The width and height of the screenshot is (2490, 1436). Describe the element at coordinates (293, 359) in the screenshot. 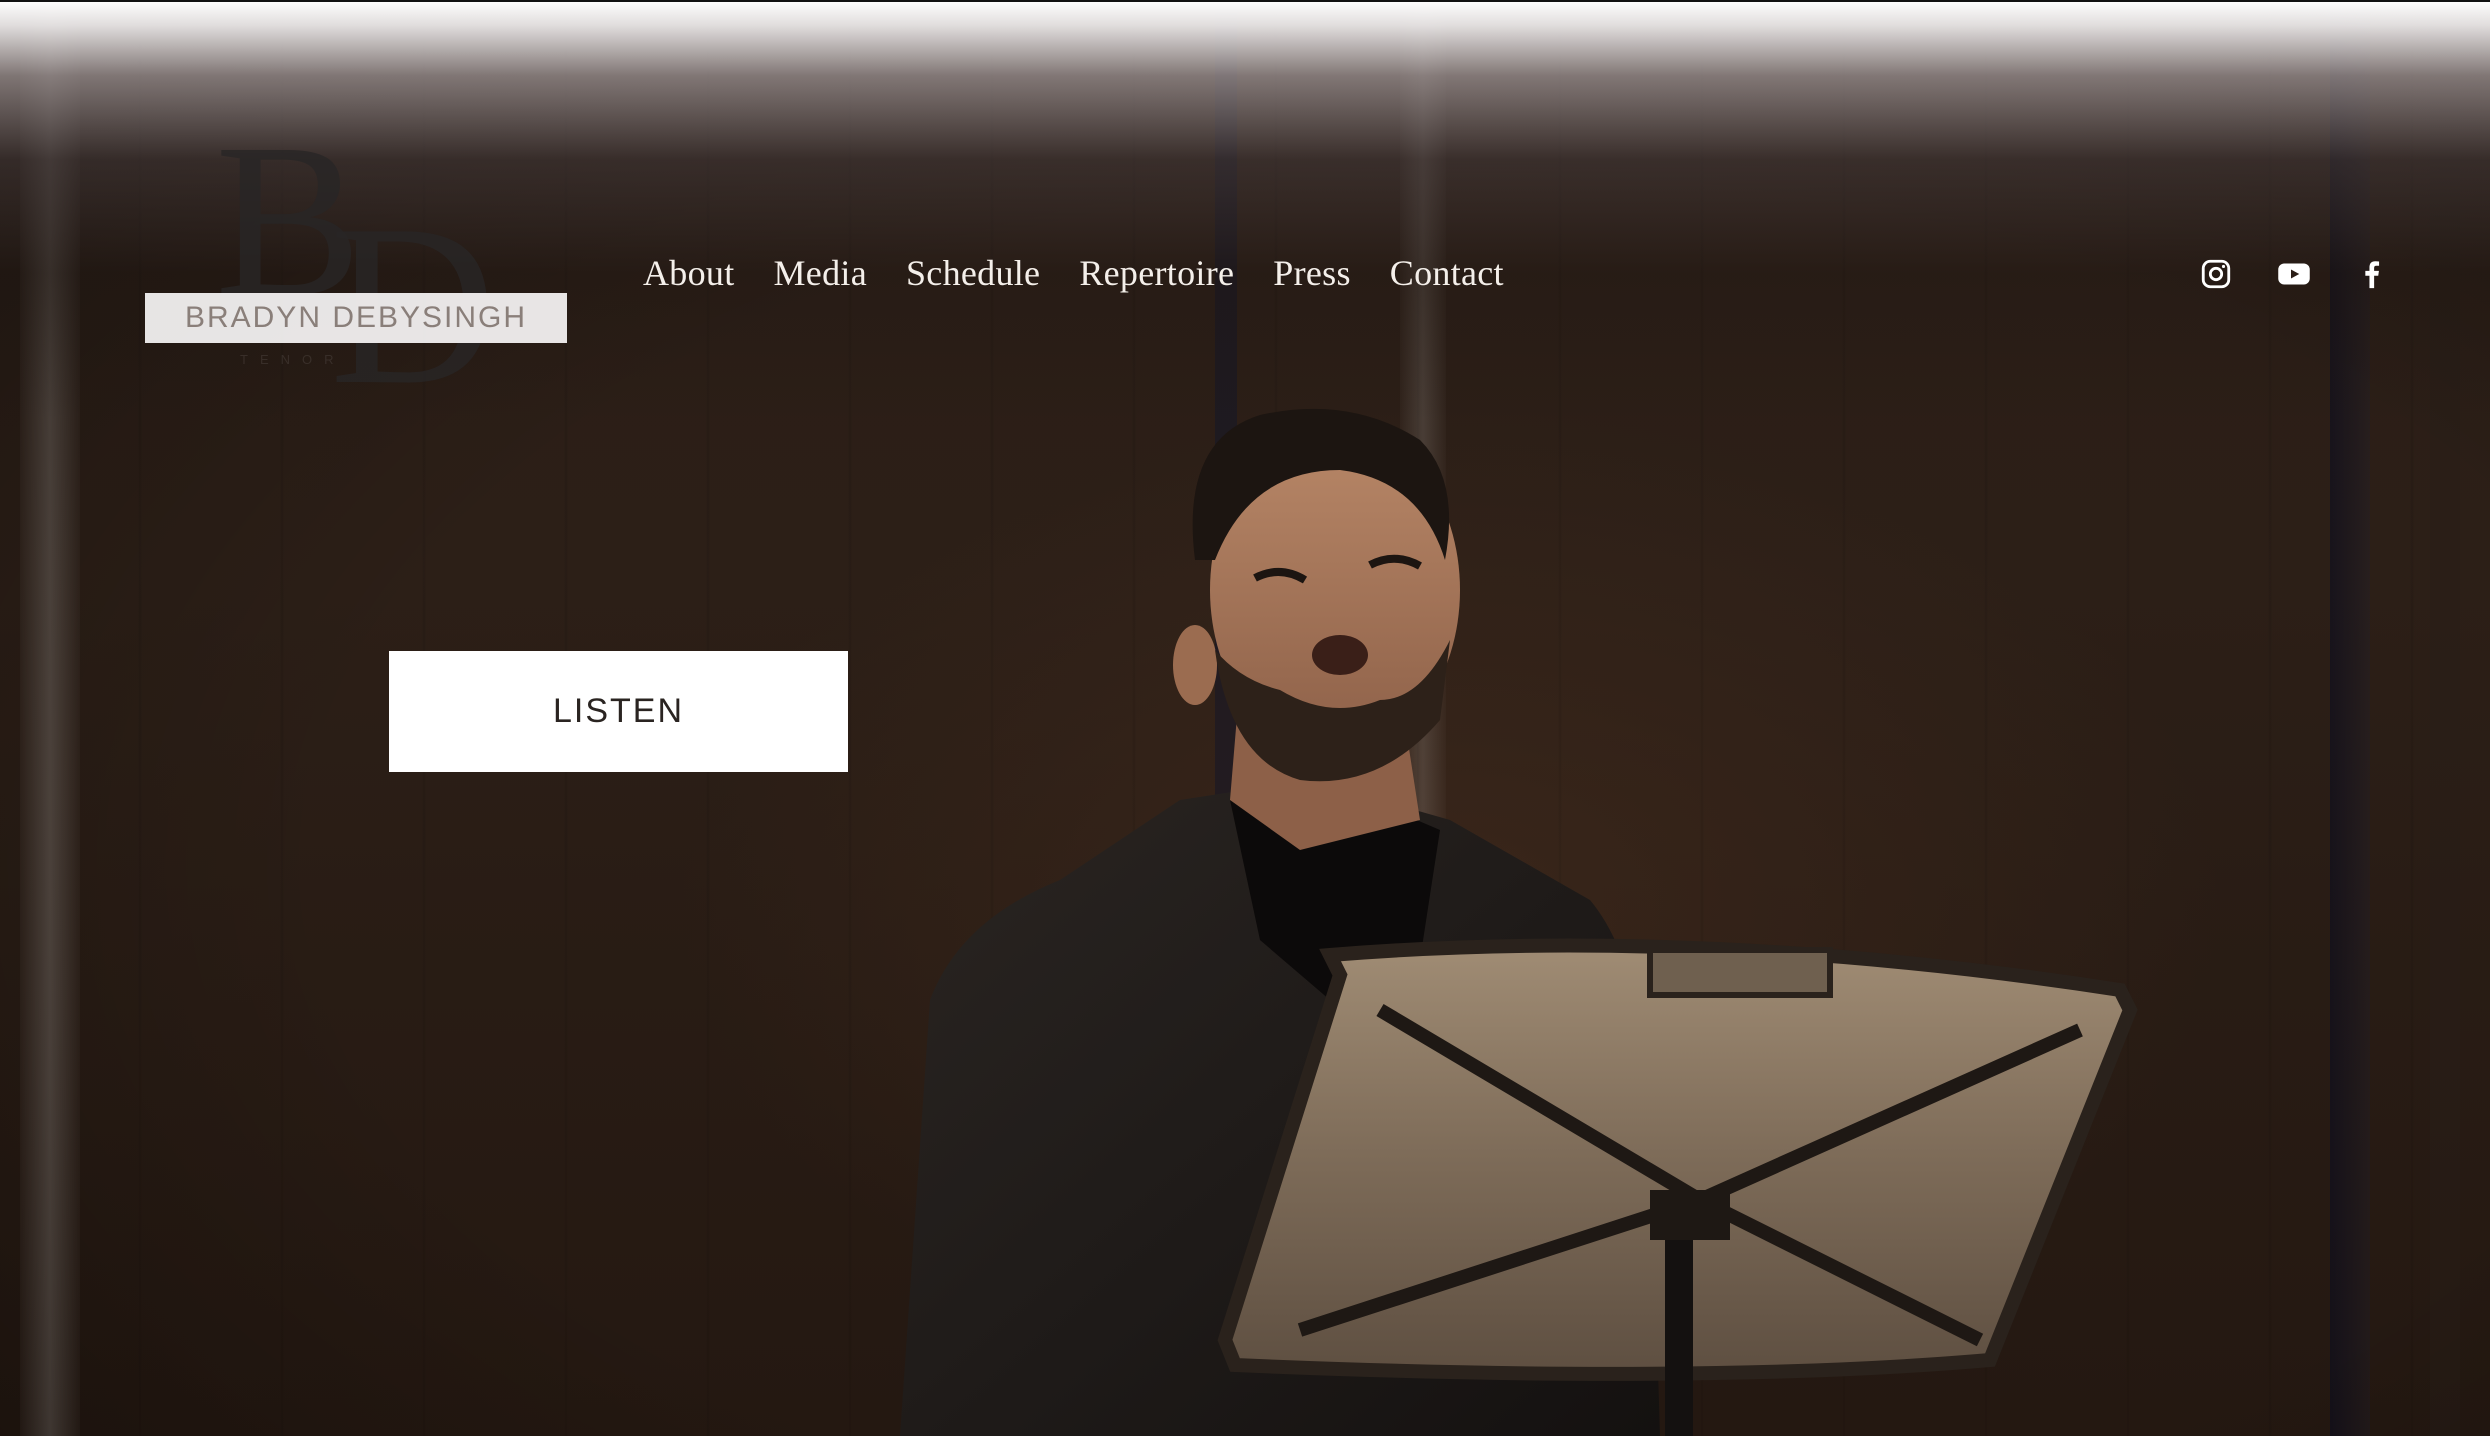

I see `logo-subtitle: TENOR` at that location.